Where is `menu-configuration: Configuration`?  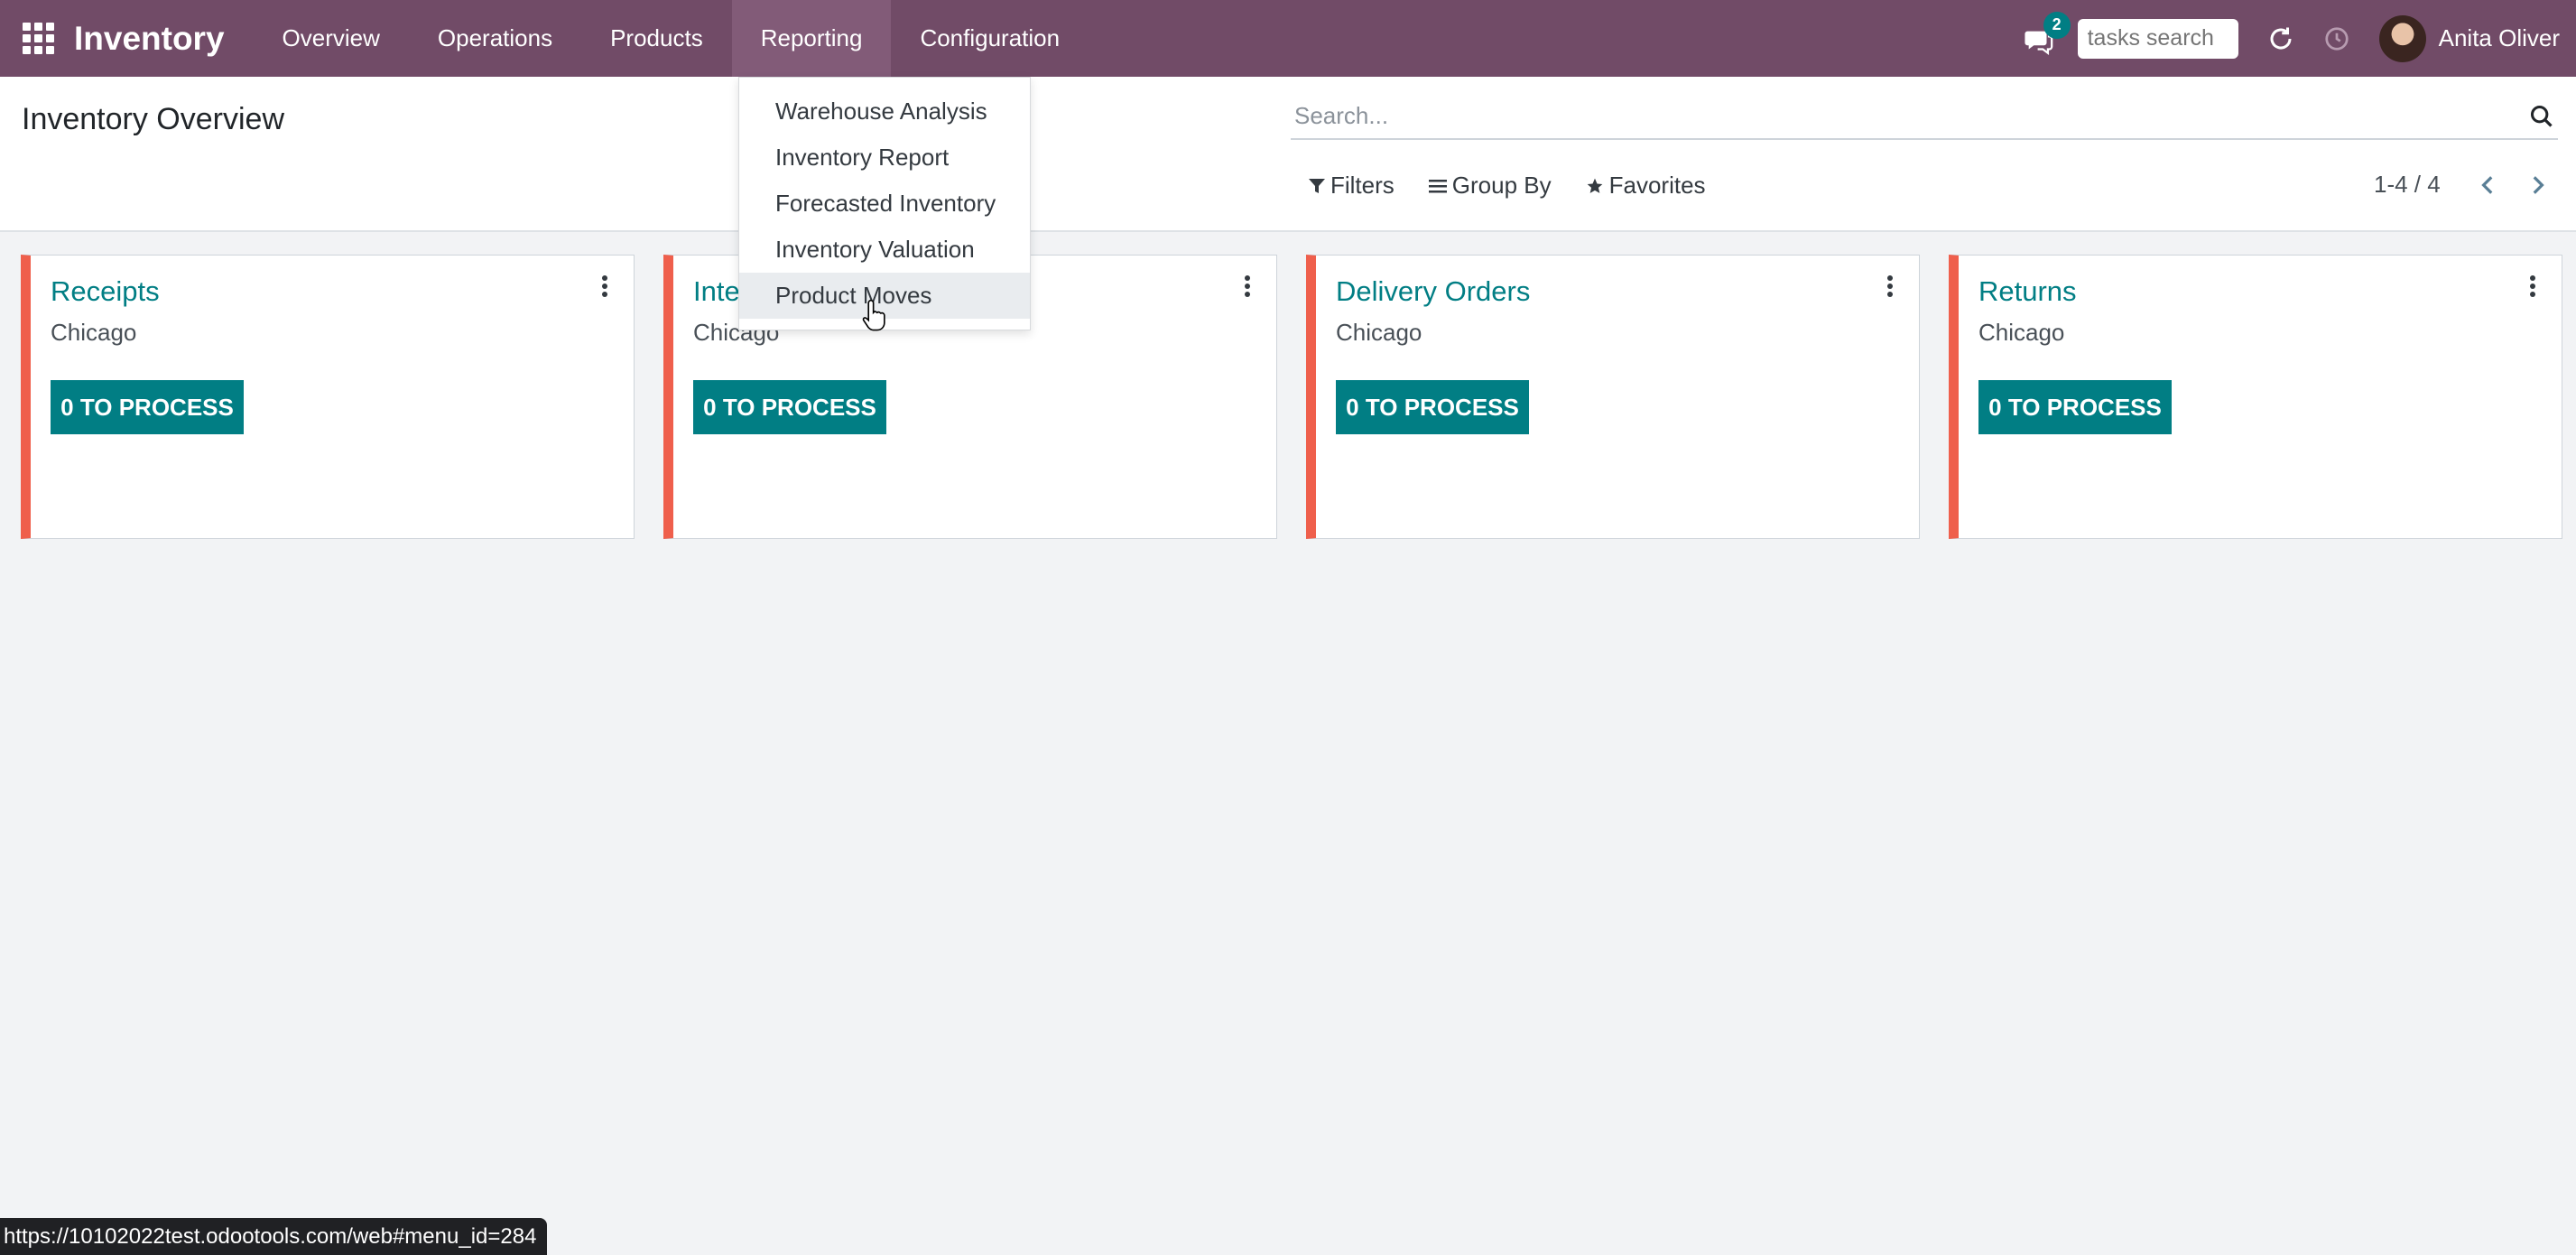
menu-configuration: Configuration is located at coordinates (990, 38).